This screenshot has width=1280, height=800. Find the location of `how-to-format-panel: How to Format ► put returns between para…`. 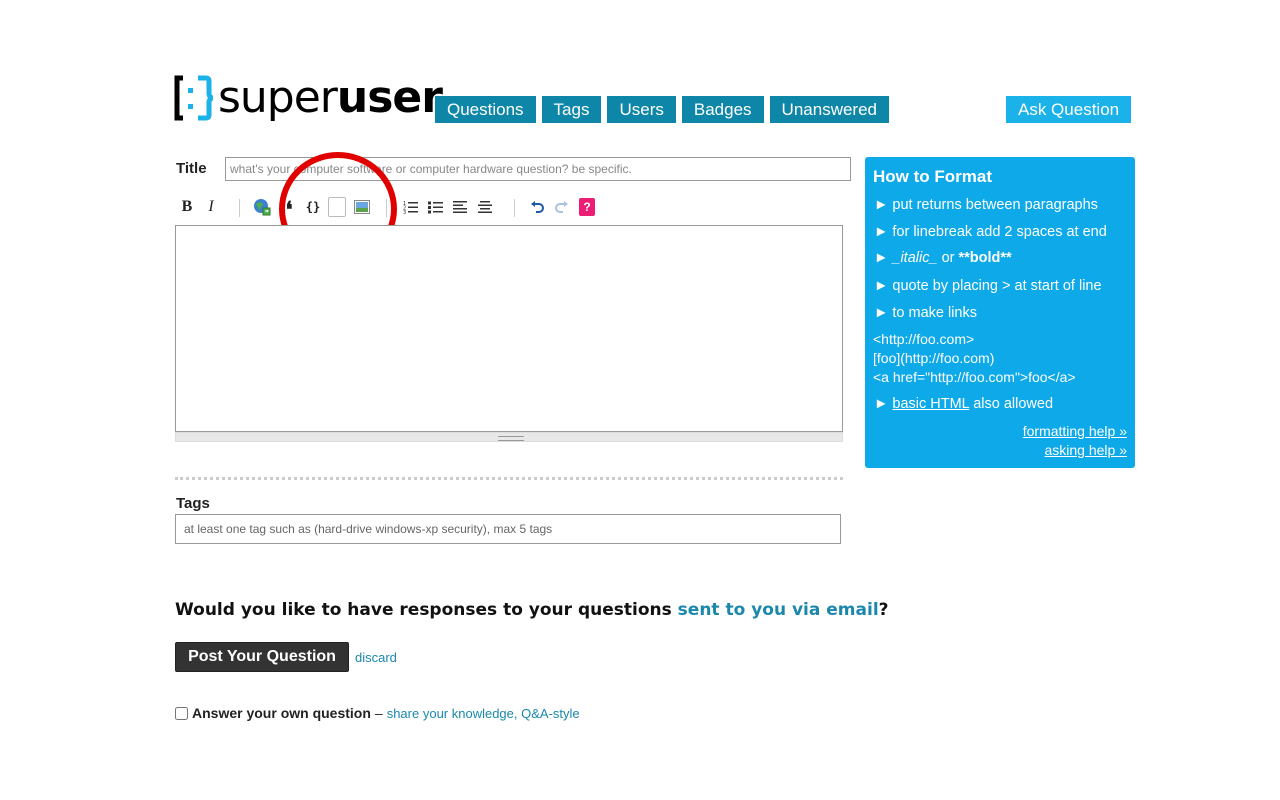

how-to-format-panel: How to Format ► put returns between para… is located at coordinates (1000, 312).